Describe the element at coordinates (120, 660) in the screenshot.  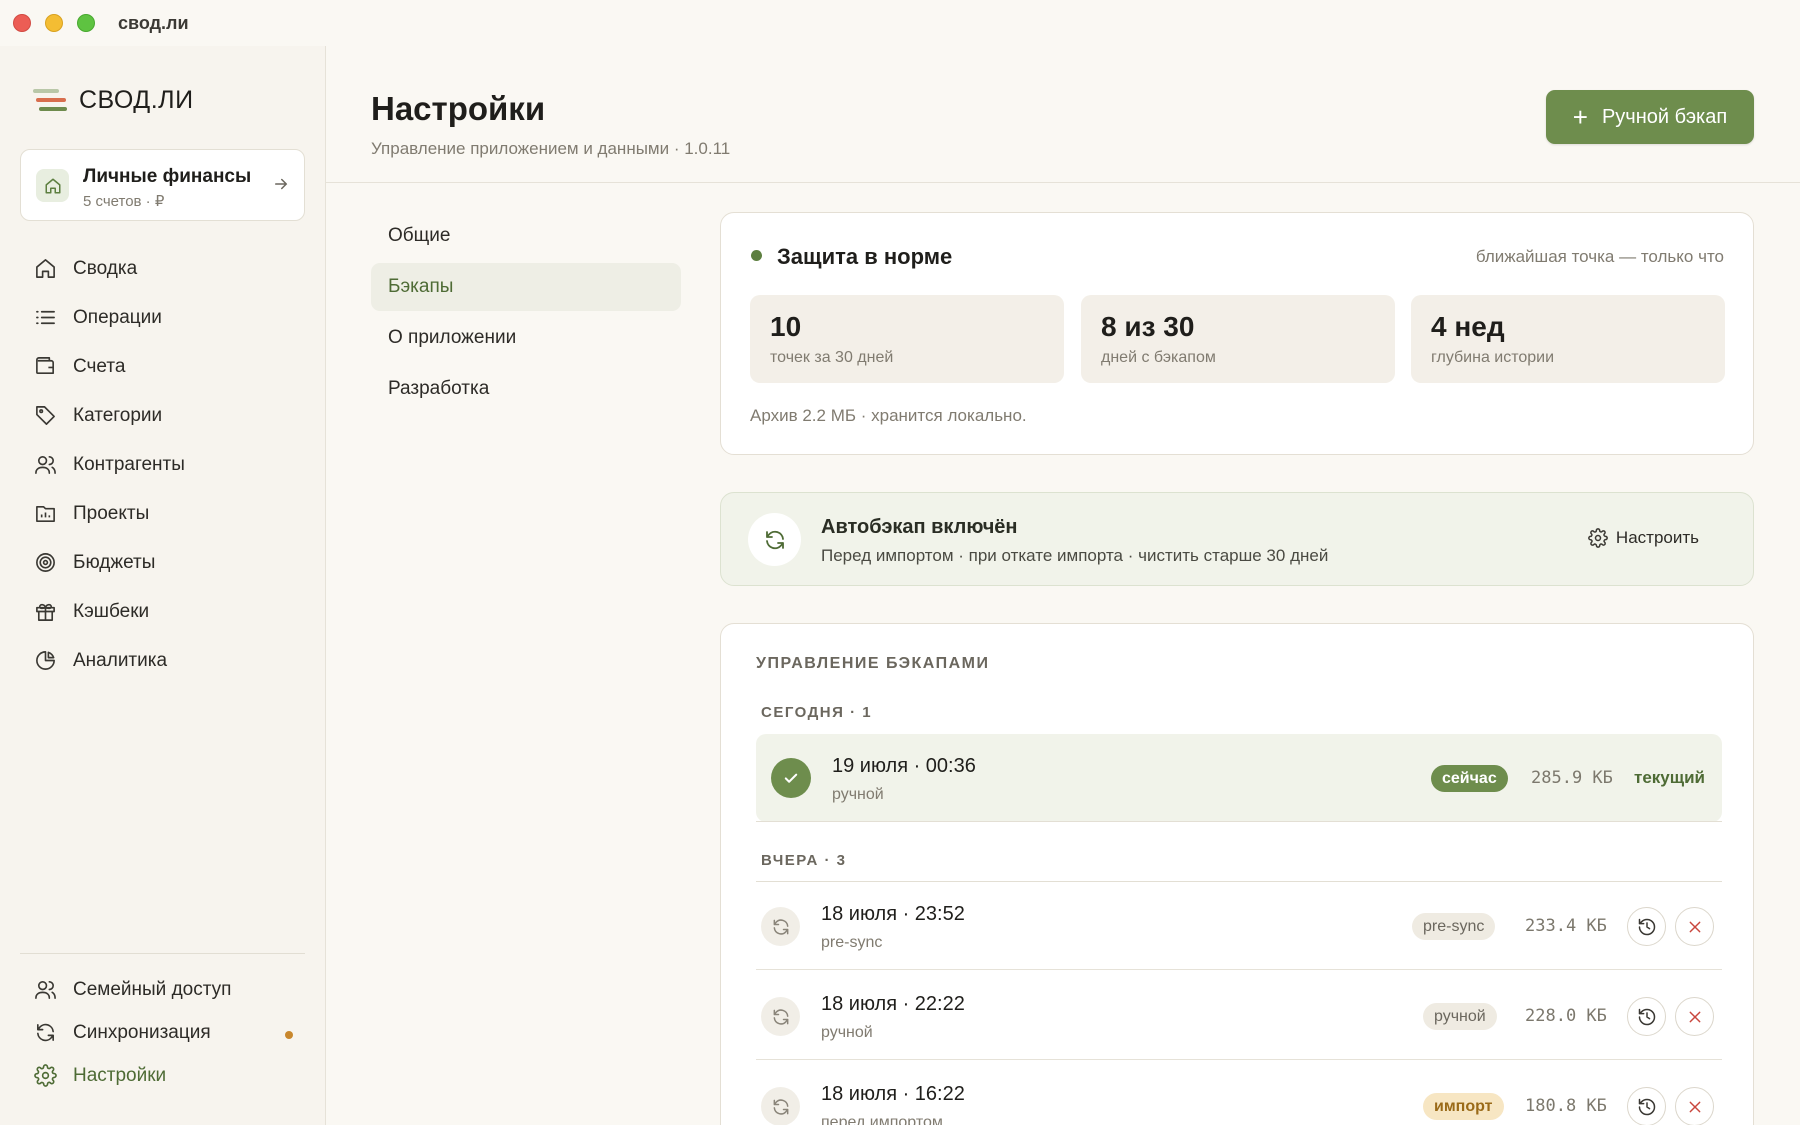
I see `sidebar-item-label: Аналитика` at that location.